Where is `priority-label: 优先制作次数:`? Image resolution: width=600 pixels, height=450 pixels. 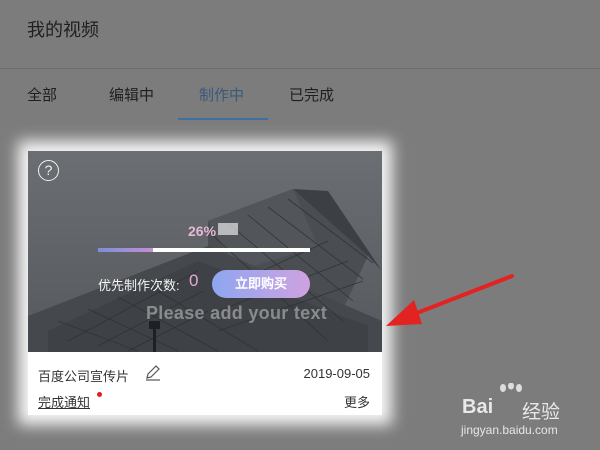 priority-label: 优先制作次数: is located at coordinates (139, 285).